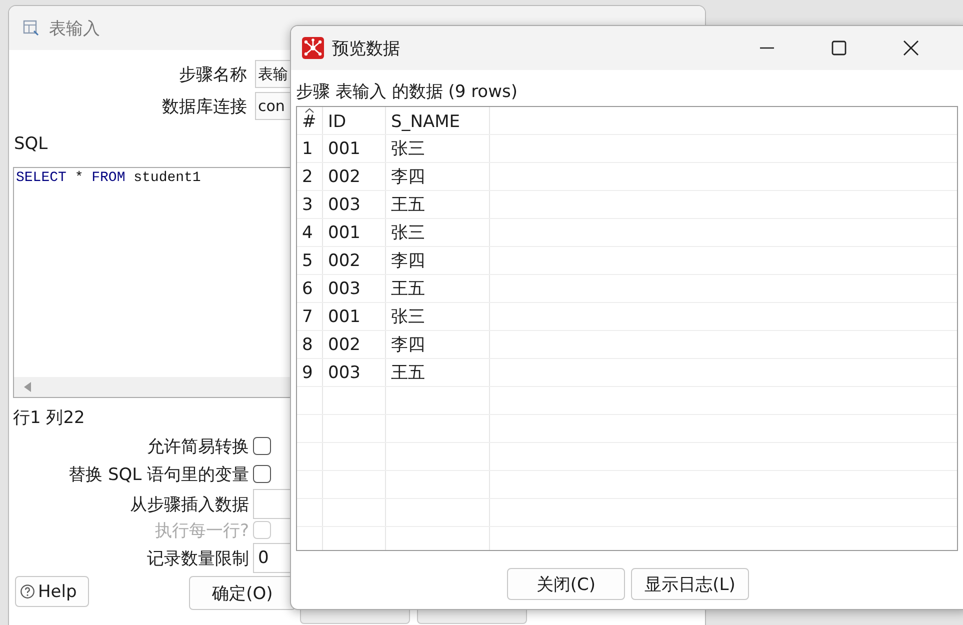 This screenshot has width=963, height=625. I want to click on row-number: 9, so click(307, 373).